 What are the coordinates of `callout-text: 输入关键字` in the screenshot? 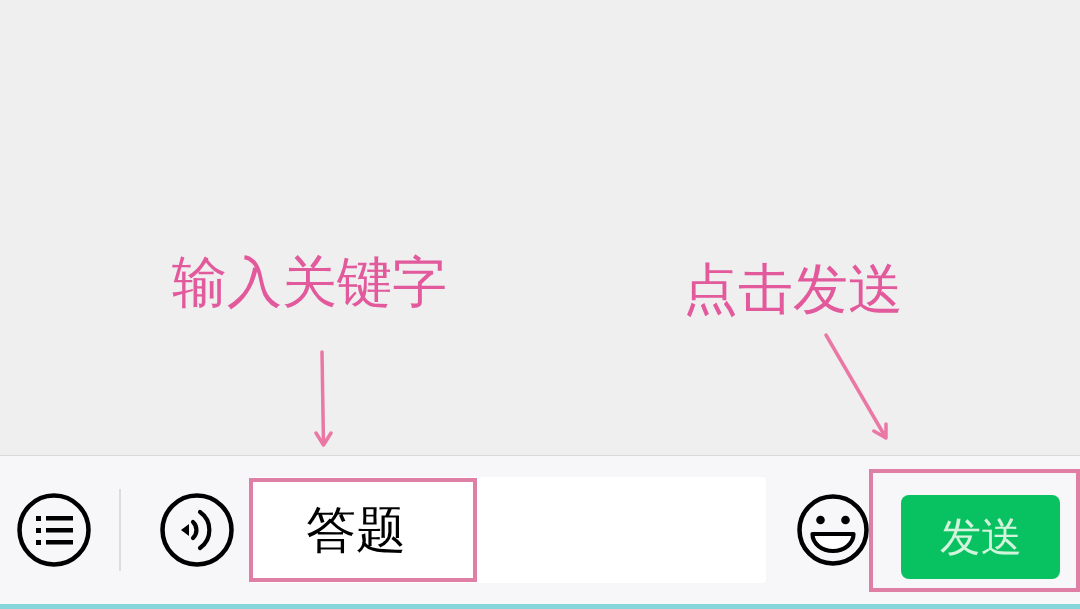 It's located at (309, 282).